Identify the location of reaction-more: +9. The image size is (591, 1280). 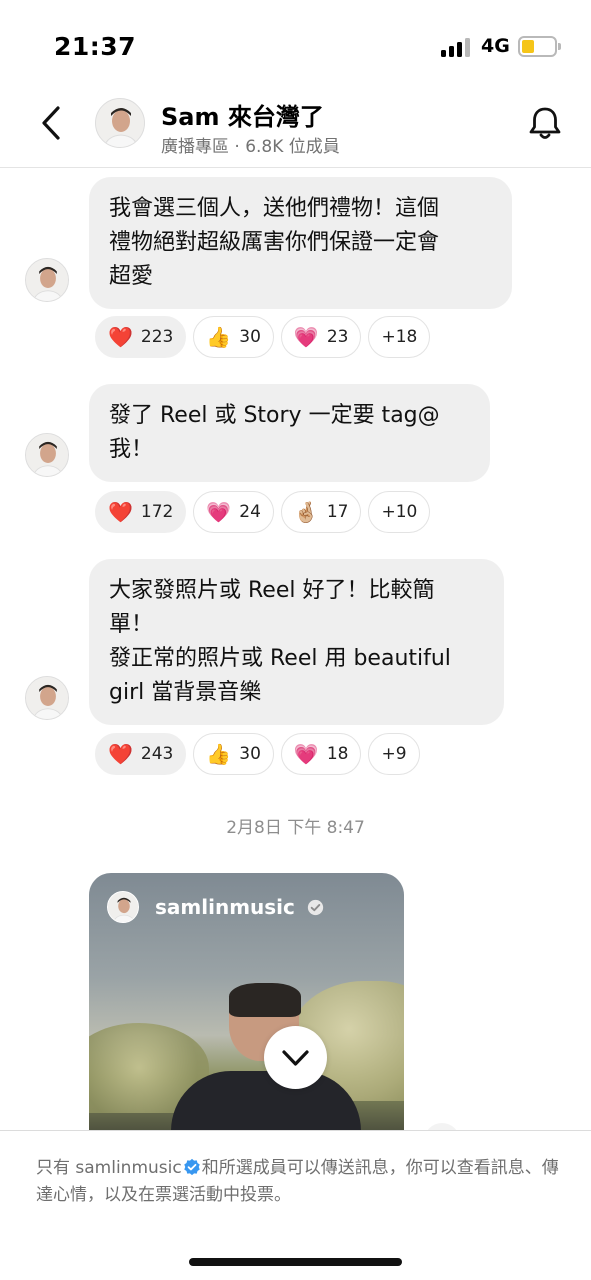
(394, 754).